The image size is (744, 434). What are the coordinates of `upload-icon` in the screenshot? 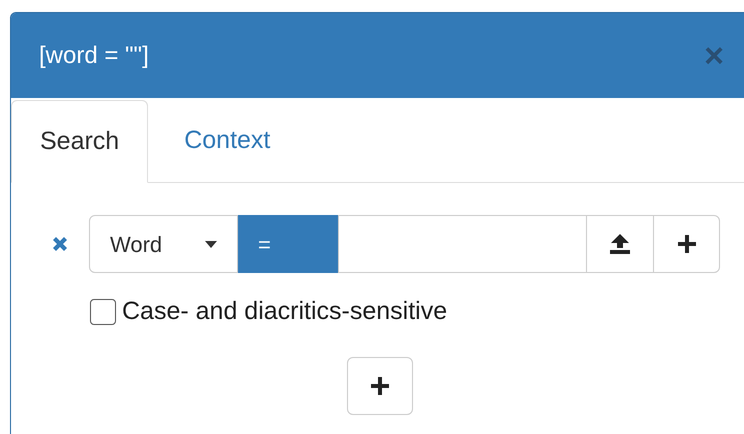 It's located at (620, 244).